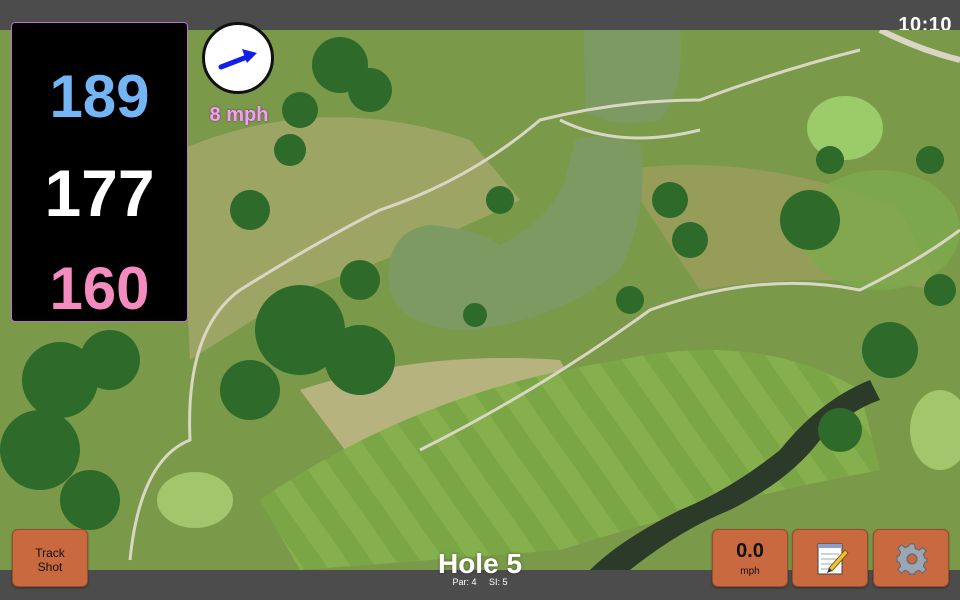 Image resolution: width=960 pixels, height=600 pixels. I want to click on settings-button, so click(911, 558).